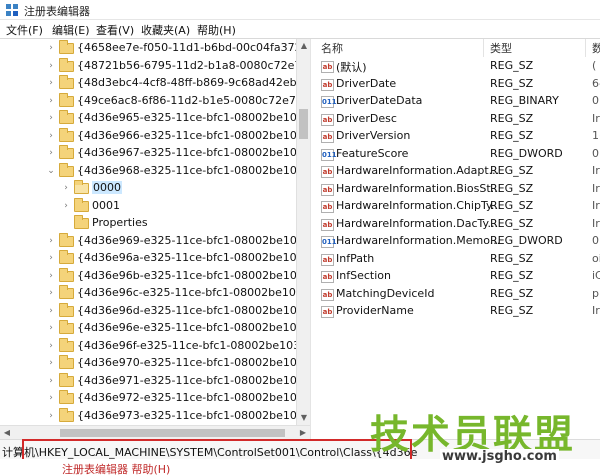  I want to click on tree-horizontal-scrollbar: ◀ ▶, so click(155, 432).